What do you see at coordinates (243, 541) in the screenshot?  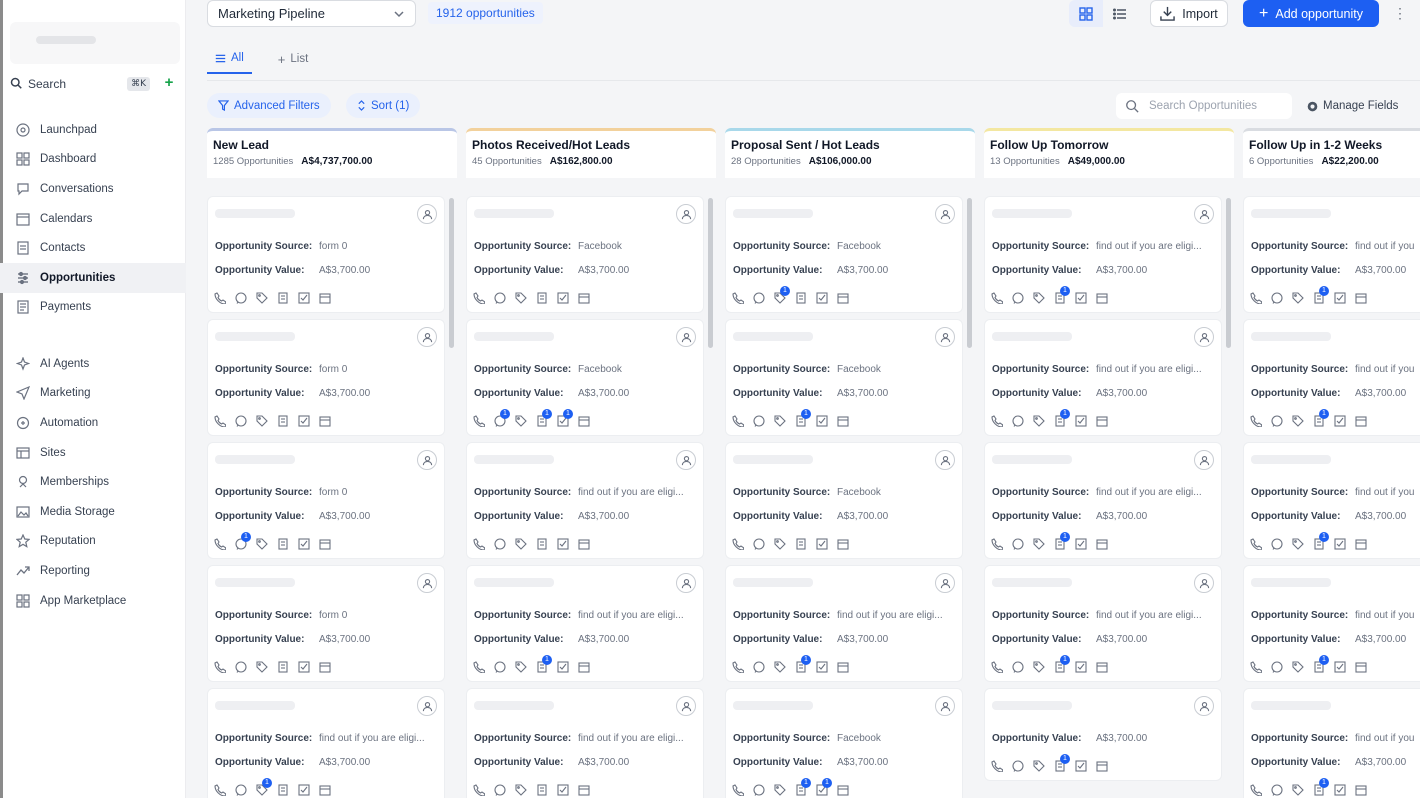 I see `message-icon: 1` at bounding box center [243, 541].